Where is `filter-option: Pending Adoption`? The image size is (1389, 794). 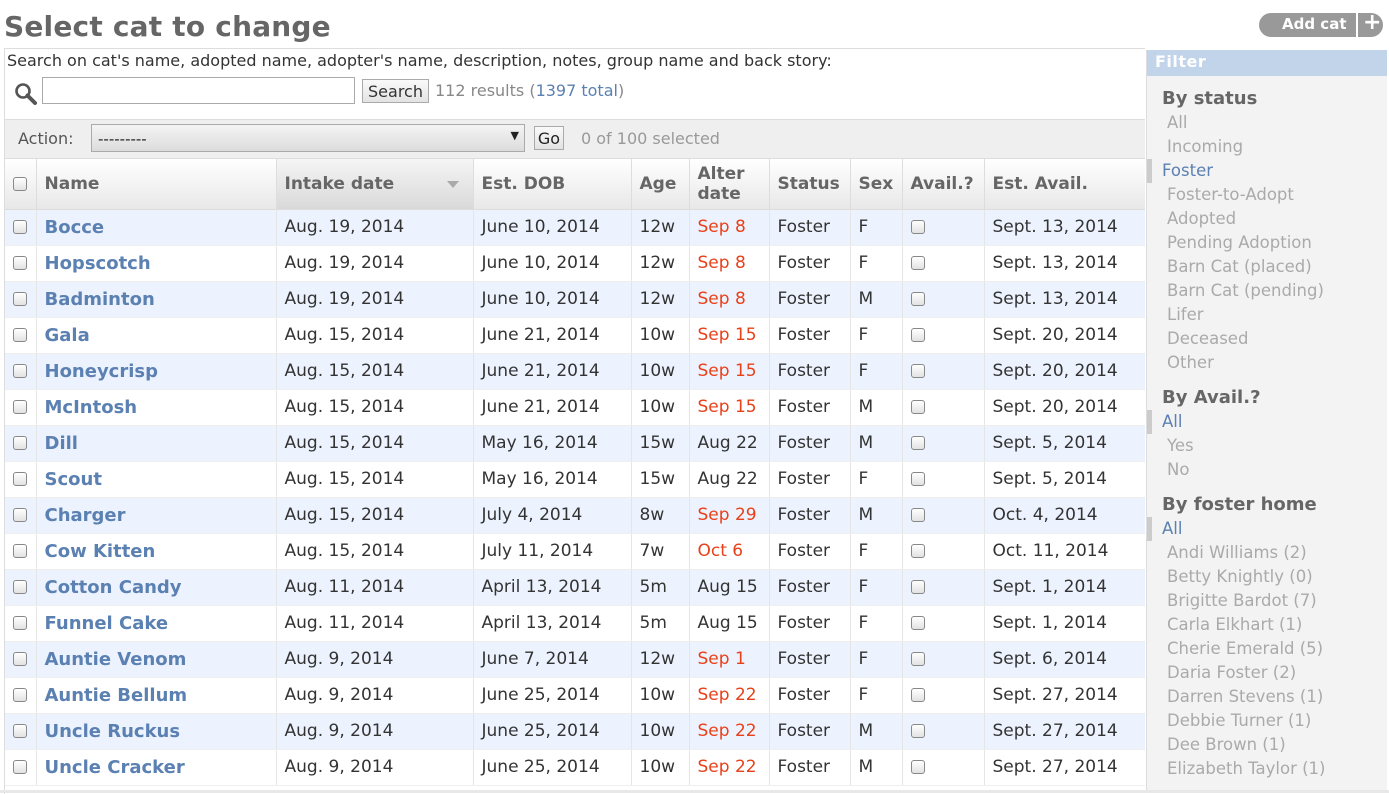 filter-option: Pending Adoption is located at coordinates (1267, 243).